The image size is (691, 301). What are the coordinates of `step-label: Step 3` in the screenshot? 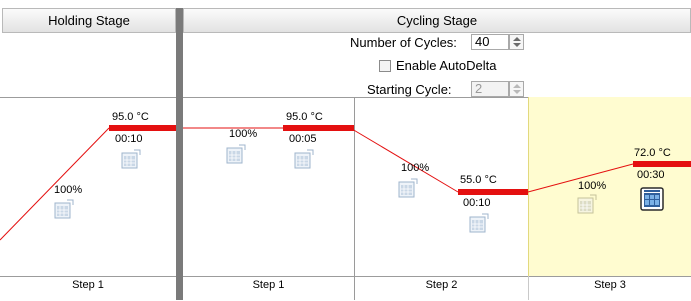 It's located at (610, 285).